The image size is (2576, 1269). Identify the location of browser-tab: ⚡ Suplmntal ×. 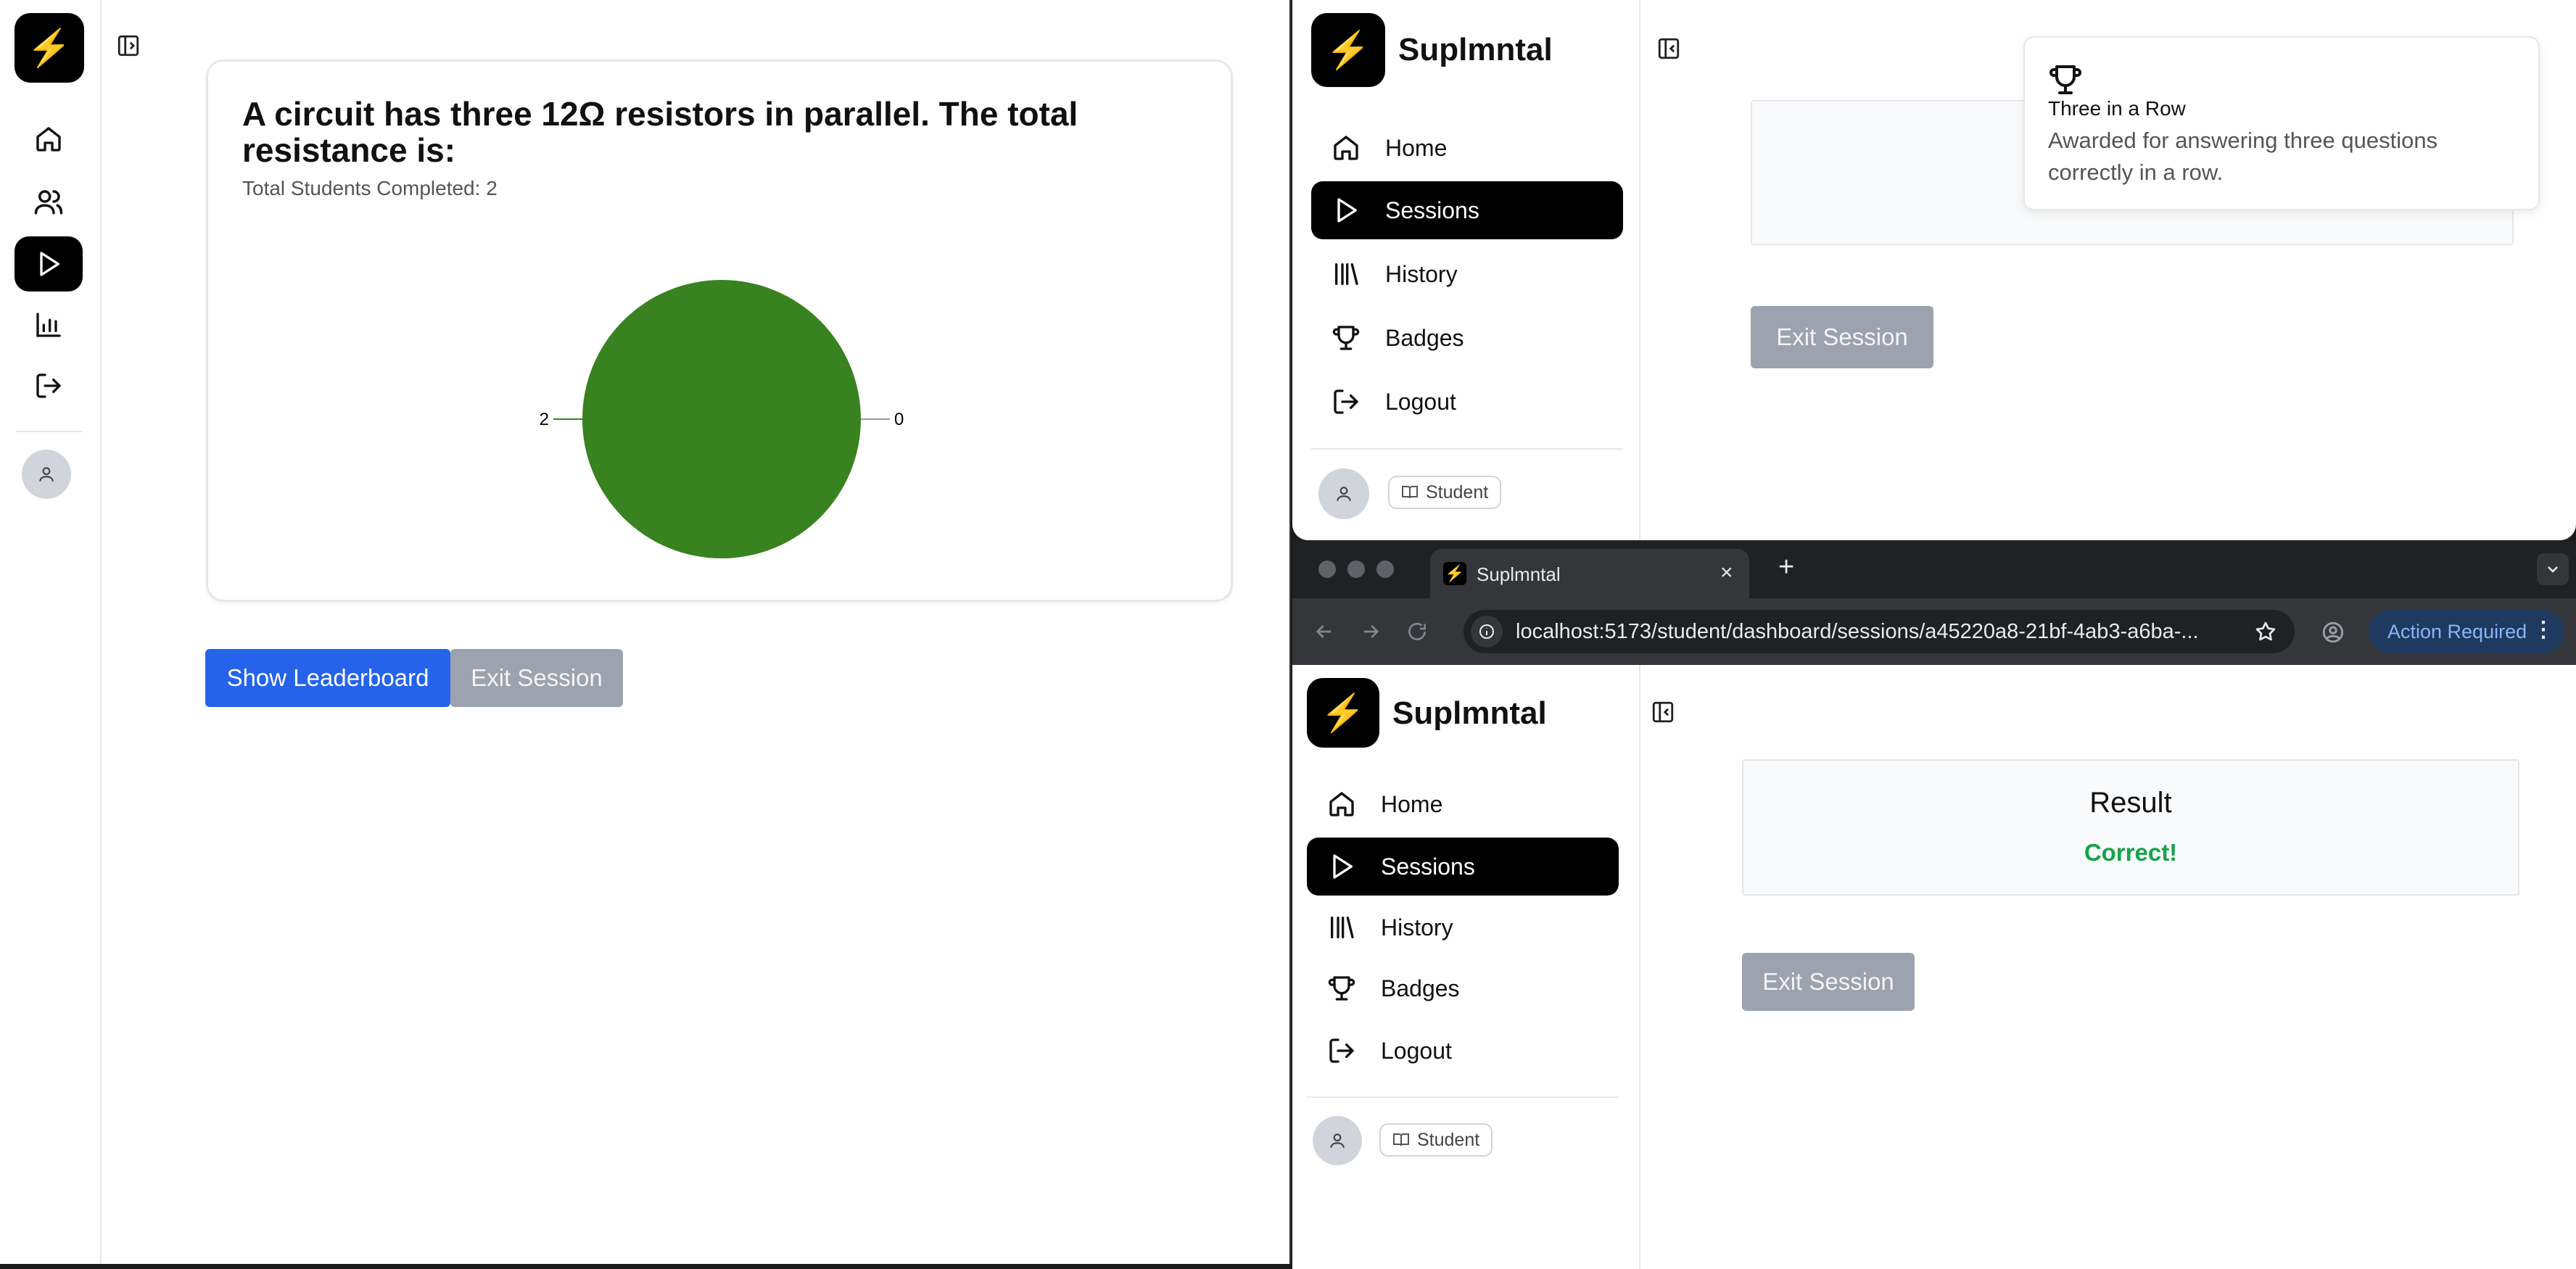
(1589, 573).